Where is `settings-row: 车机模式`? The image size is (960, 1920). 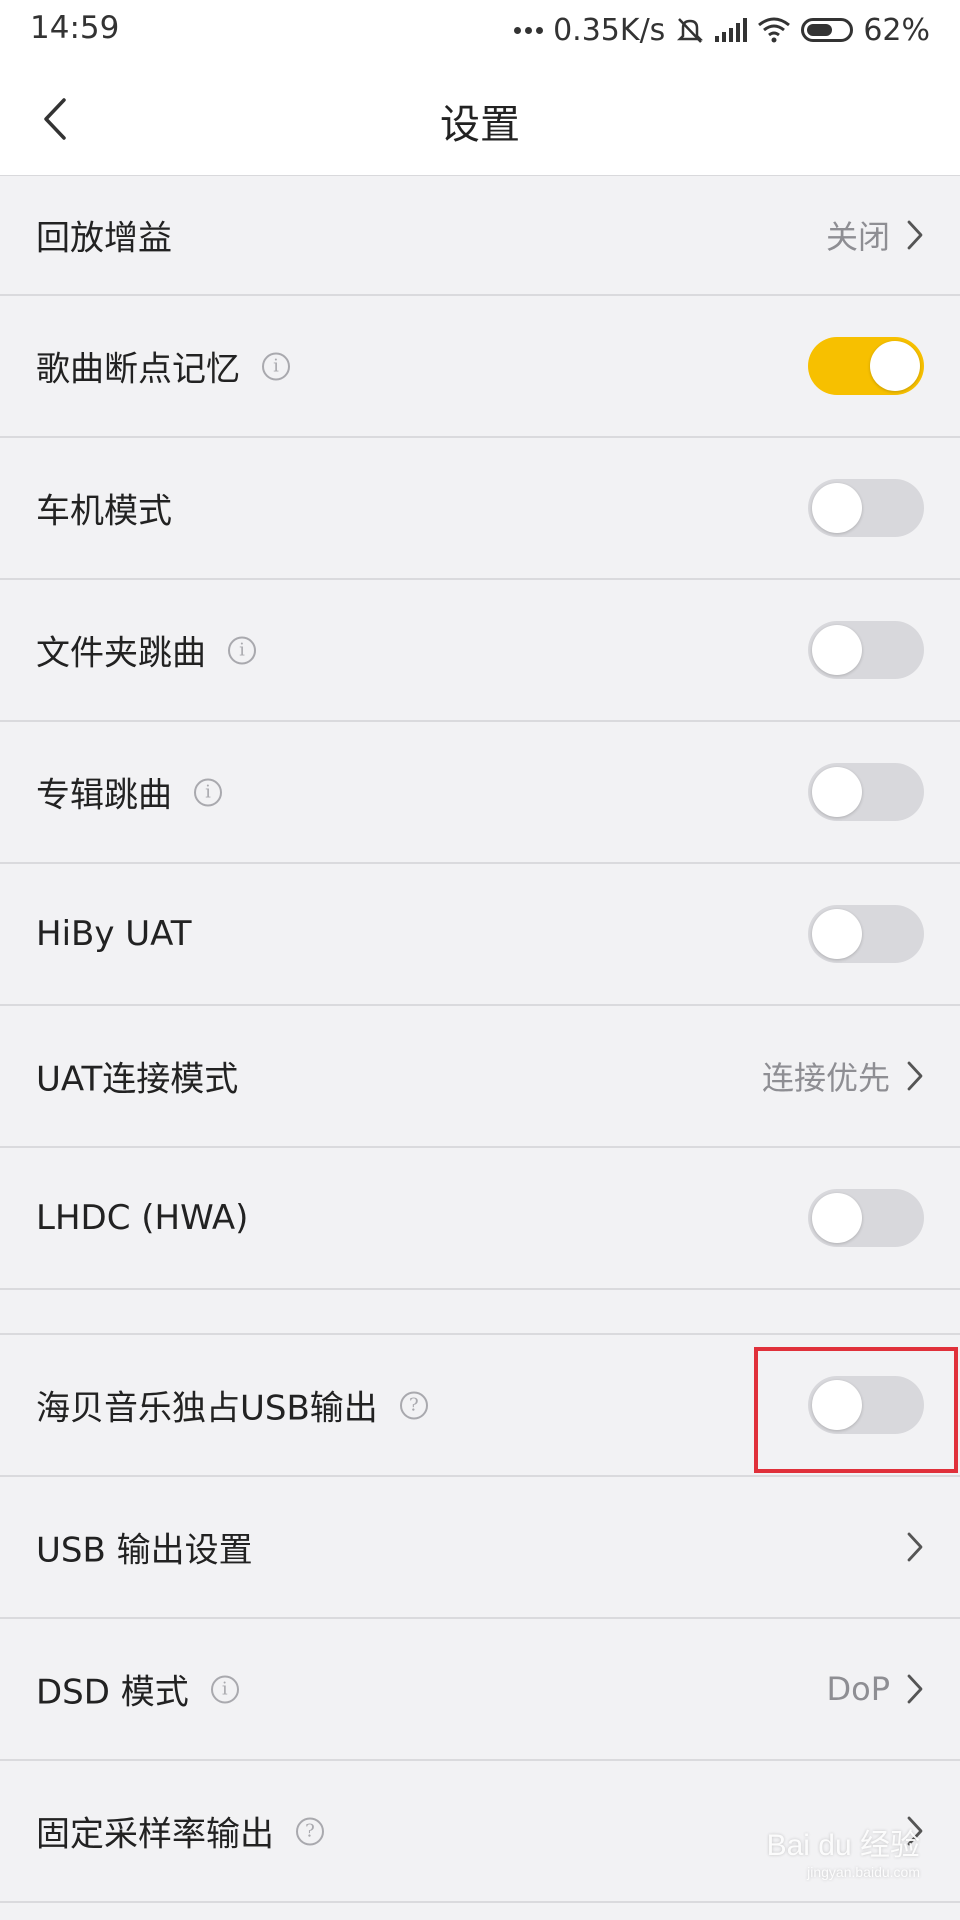
settings-row: 车机模式 is located at coordinates (480, 509).